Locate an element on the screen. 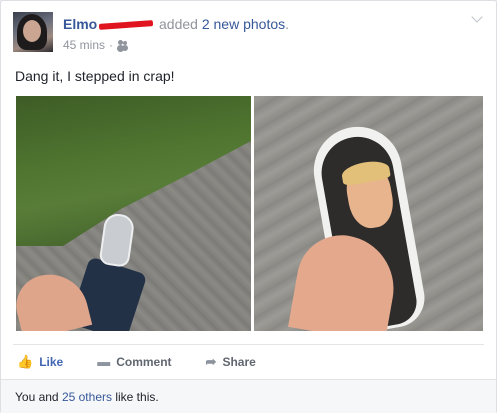 Image resolution: width=497 pixels, height=413 pixels. post-header: Elmo added 2 new photos. 45 mins · is located at coordinates (248, 34).